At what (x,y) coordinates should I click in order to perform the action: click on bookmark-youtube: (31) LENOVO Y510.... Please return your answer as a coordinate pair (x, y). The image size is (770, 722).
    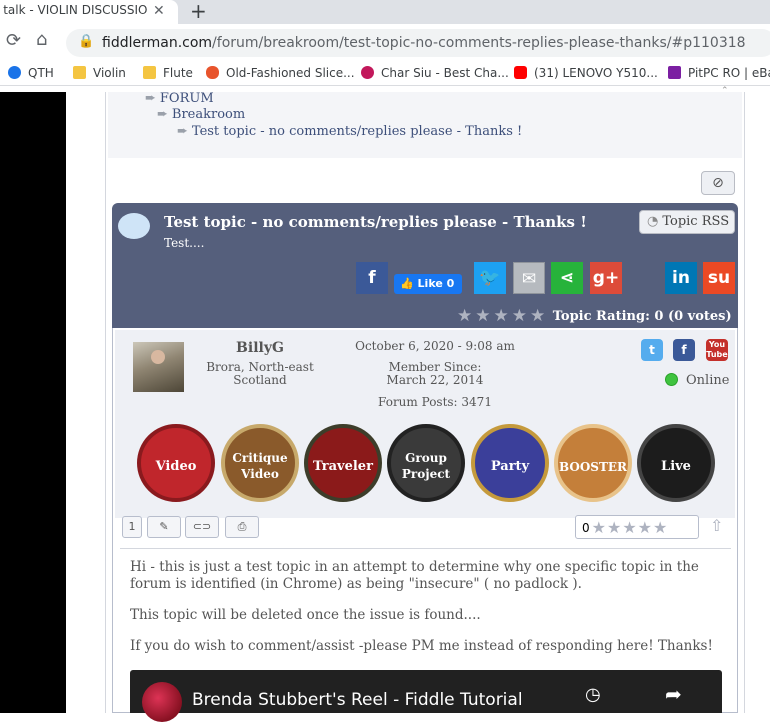
    Looking at the image, I should click on (586, 73).